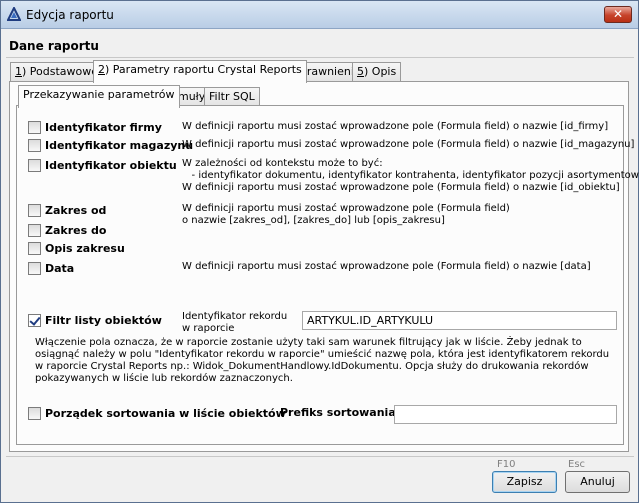 Image resolution: width=639 pixels, height=503 pixels. Describe the element at coordinates (524, 482) in the screenshot. I see `save-button: Zapisz` at that location.